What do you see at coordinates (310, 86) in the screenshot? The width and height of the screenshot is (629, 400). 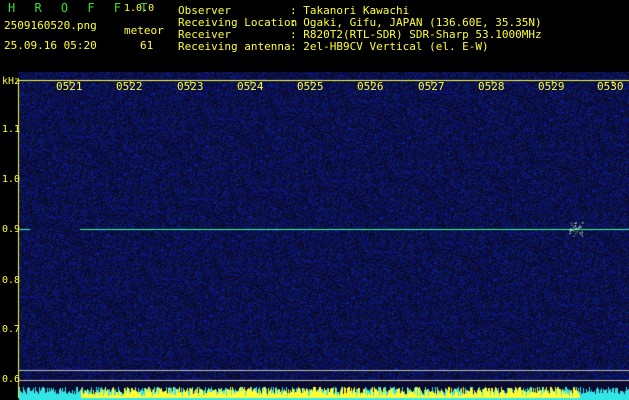 I see `time-tick: 0525` at bounding box center [310, 86].